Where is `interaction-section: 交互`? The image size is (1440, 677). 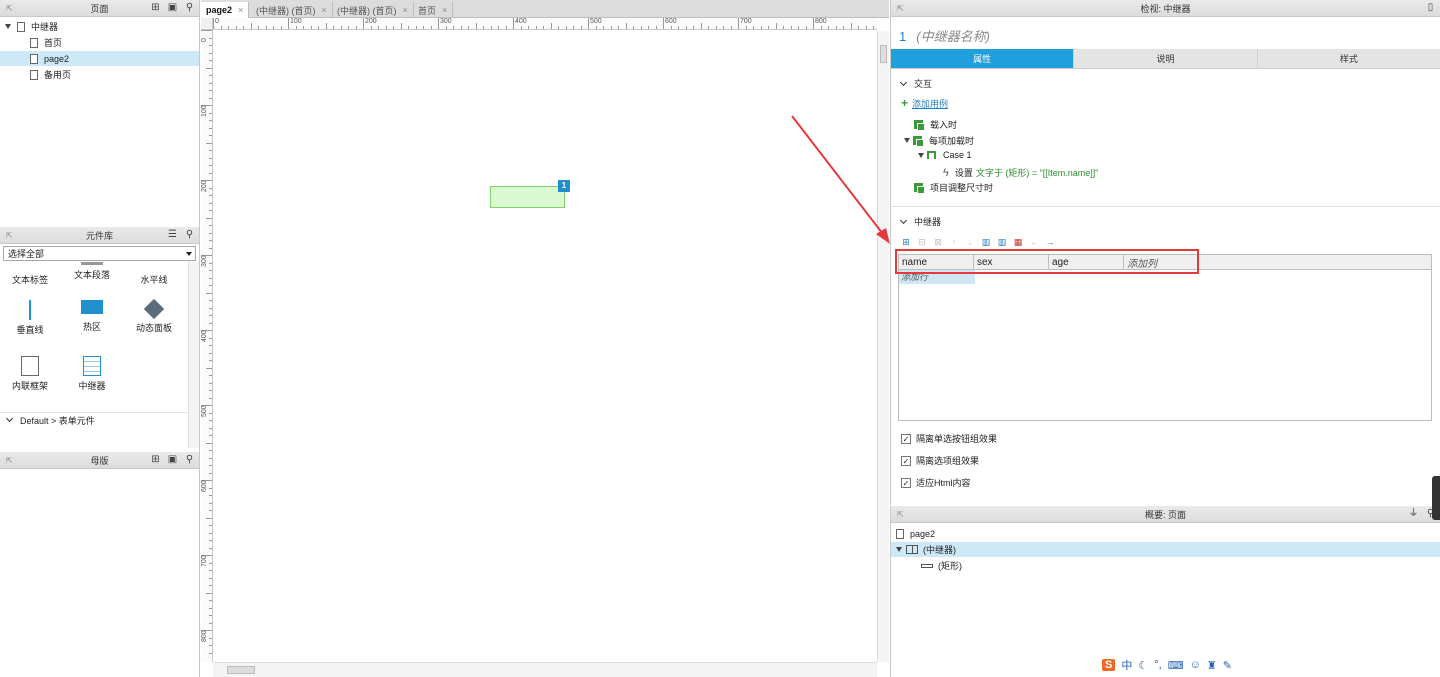
interaction-section: 交互 is located at coordinates (915, 83).